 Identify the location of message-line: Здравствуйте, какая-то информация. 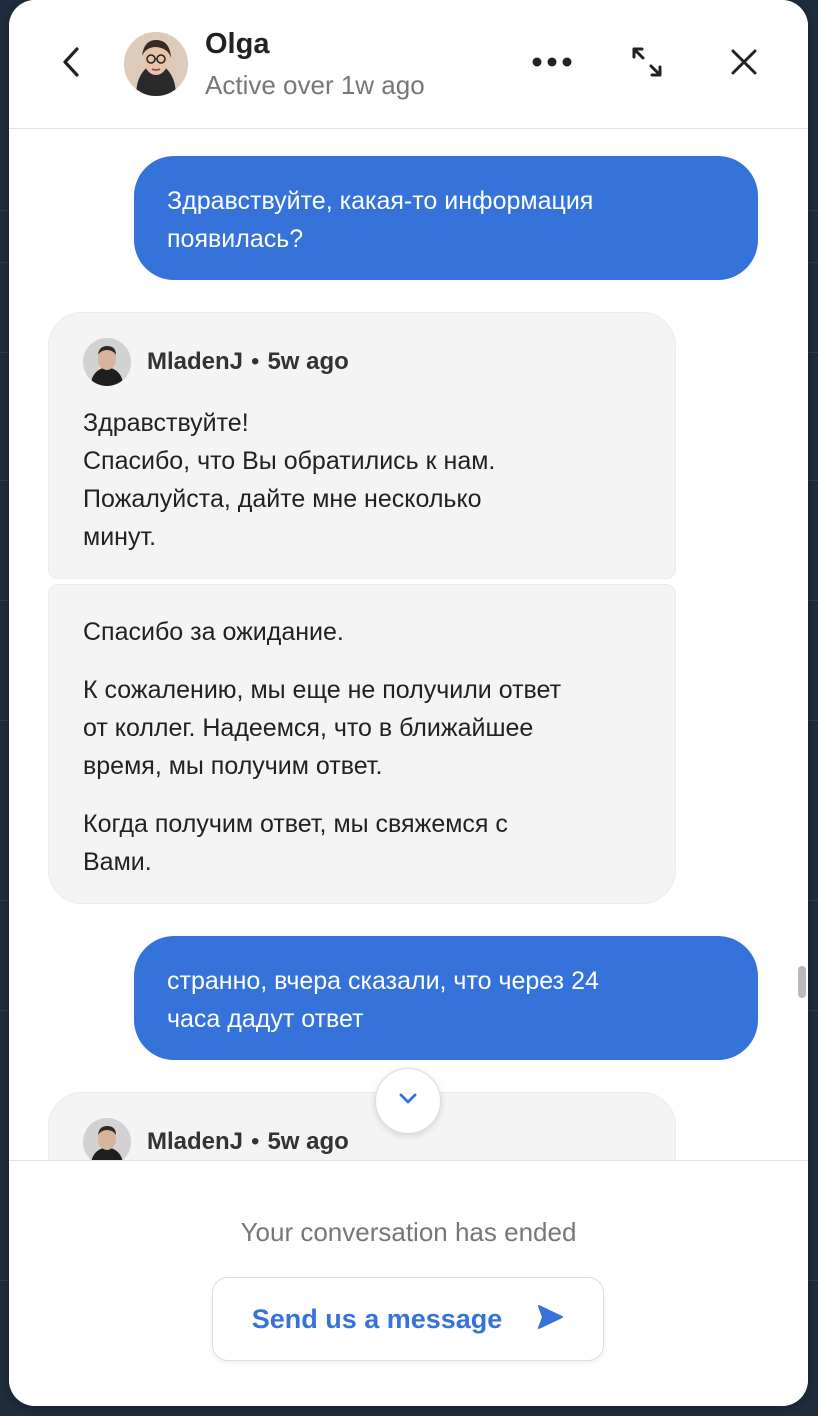
(380, 201).